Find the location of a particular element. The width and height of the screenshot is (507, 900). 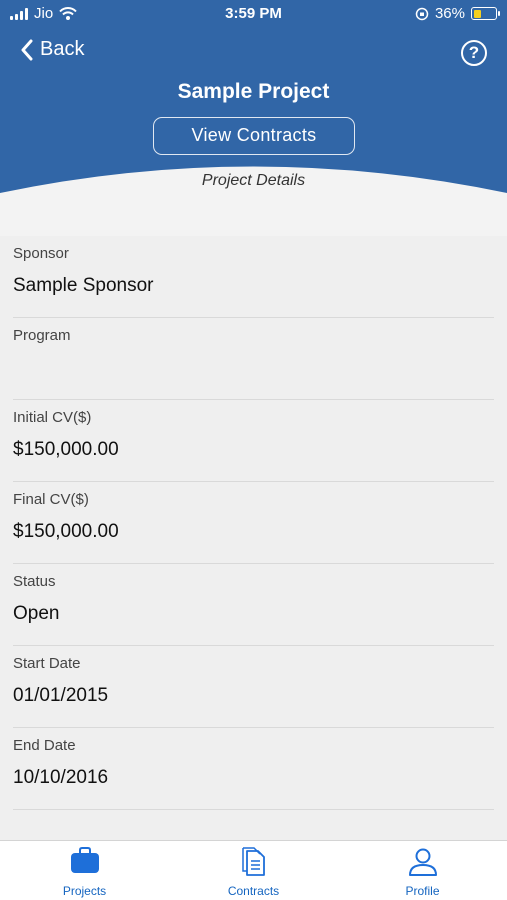

field-status: Status Open is located at coordinates (253, 605).